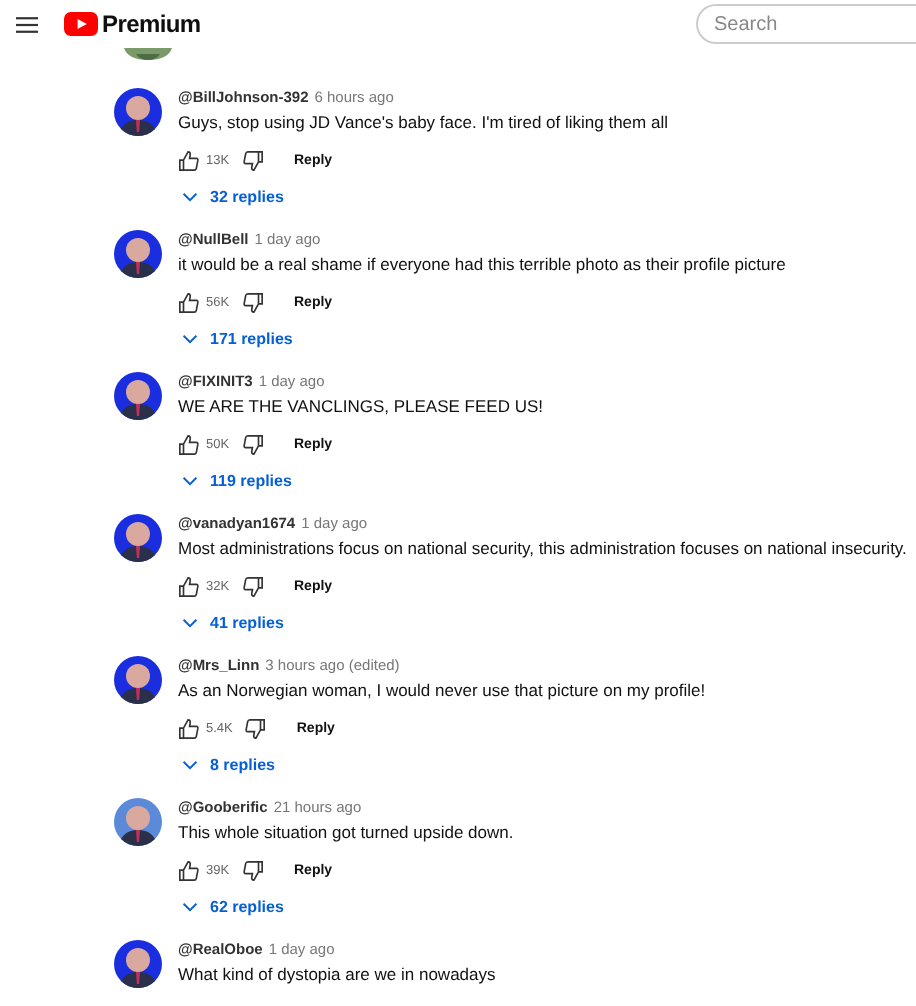 The width and height of the screenshot is (916, 1006). What do you see at coordinates (482, 338) in the screenshot?
I see `replies-toggle: 171 replies` at bounding box center [482, 338].